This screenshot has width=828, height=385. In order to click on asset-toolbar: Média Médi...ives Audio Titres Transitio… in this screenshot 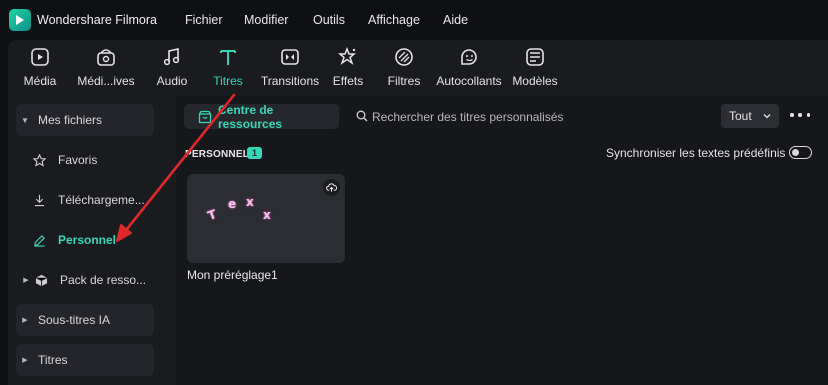, I will do `click(418, 67)`.